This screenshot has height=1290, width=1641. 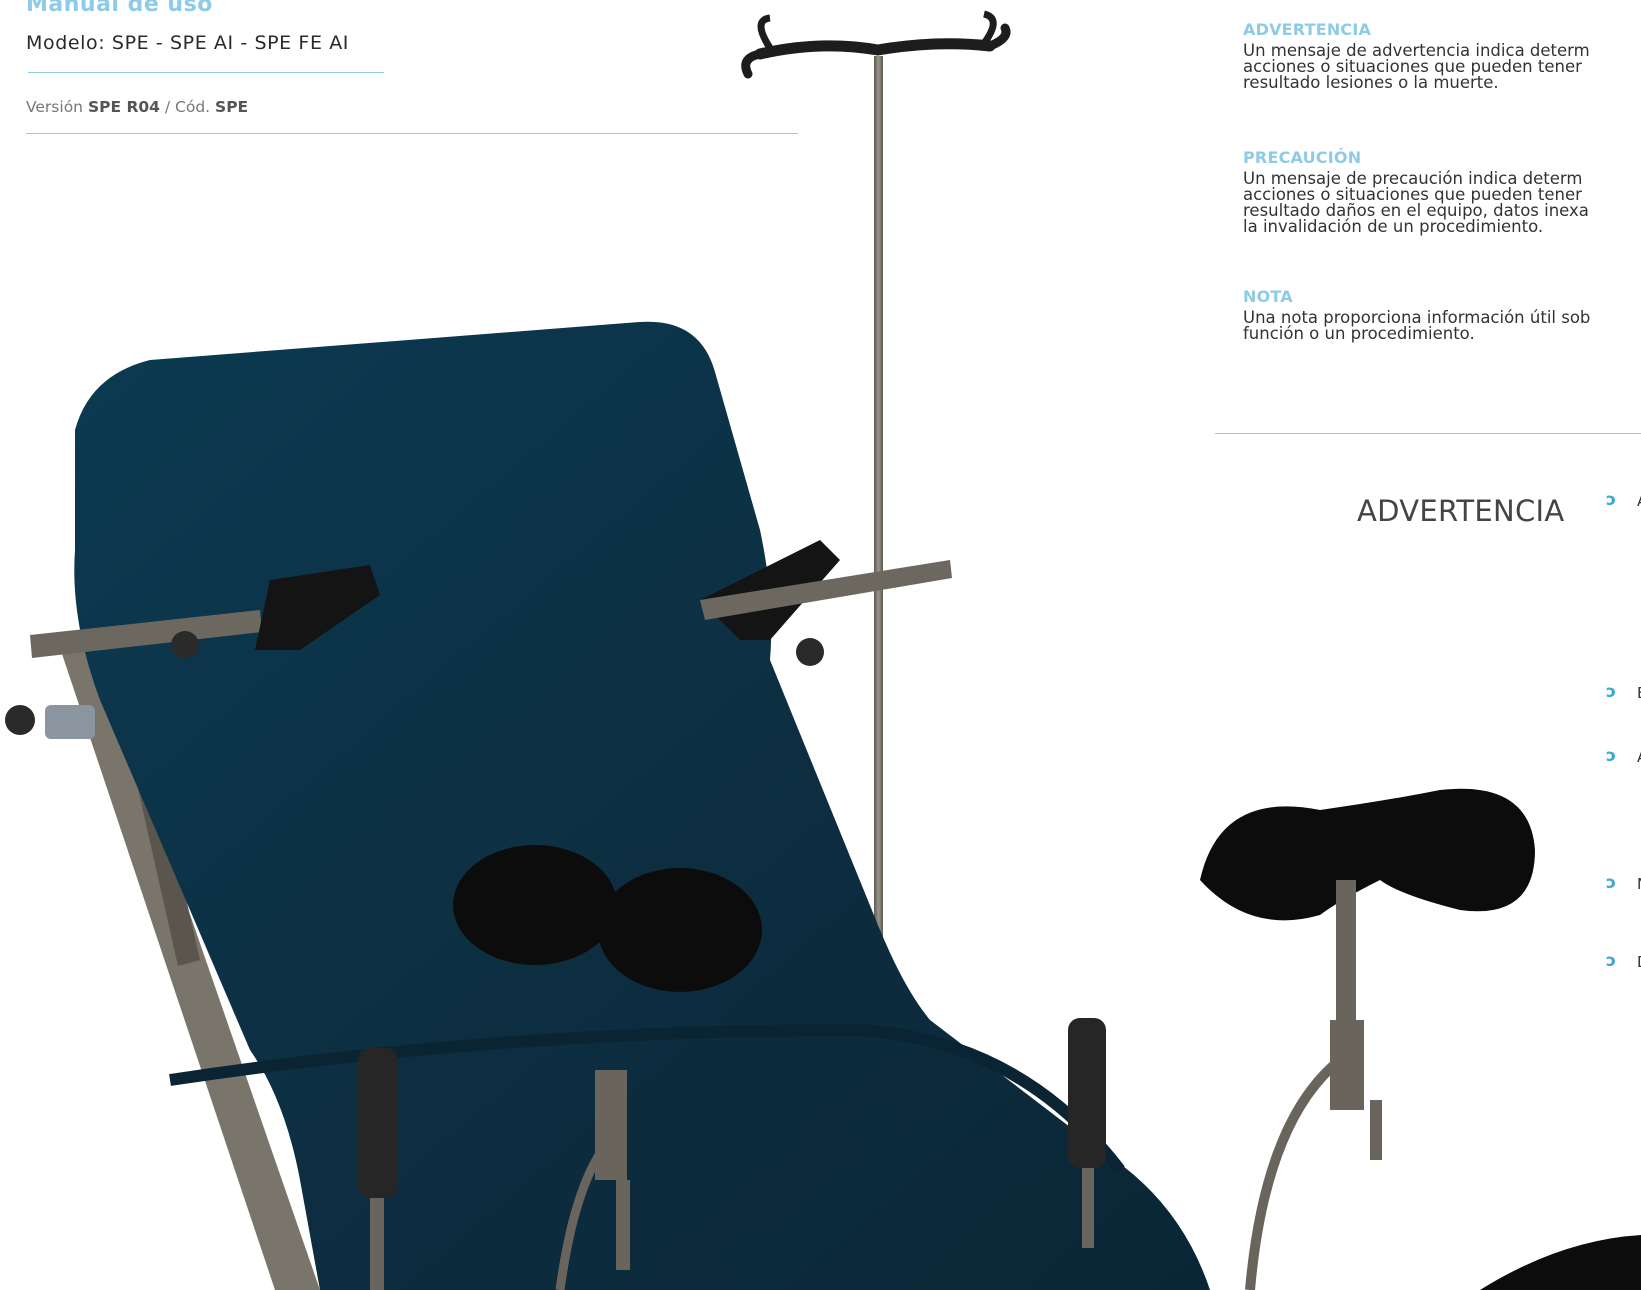 I want to click on version-code: SPE R04, so click(x=123, y=107).